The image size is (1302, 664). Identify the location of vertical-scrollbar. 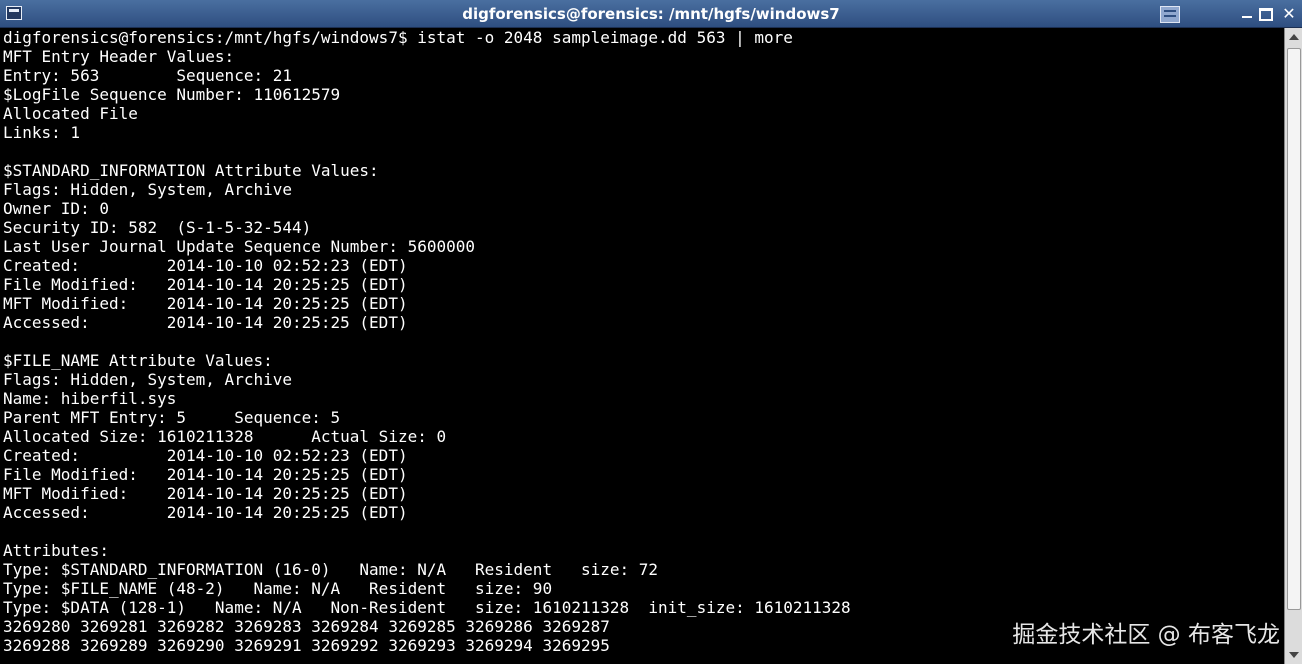
(1293, 346).